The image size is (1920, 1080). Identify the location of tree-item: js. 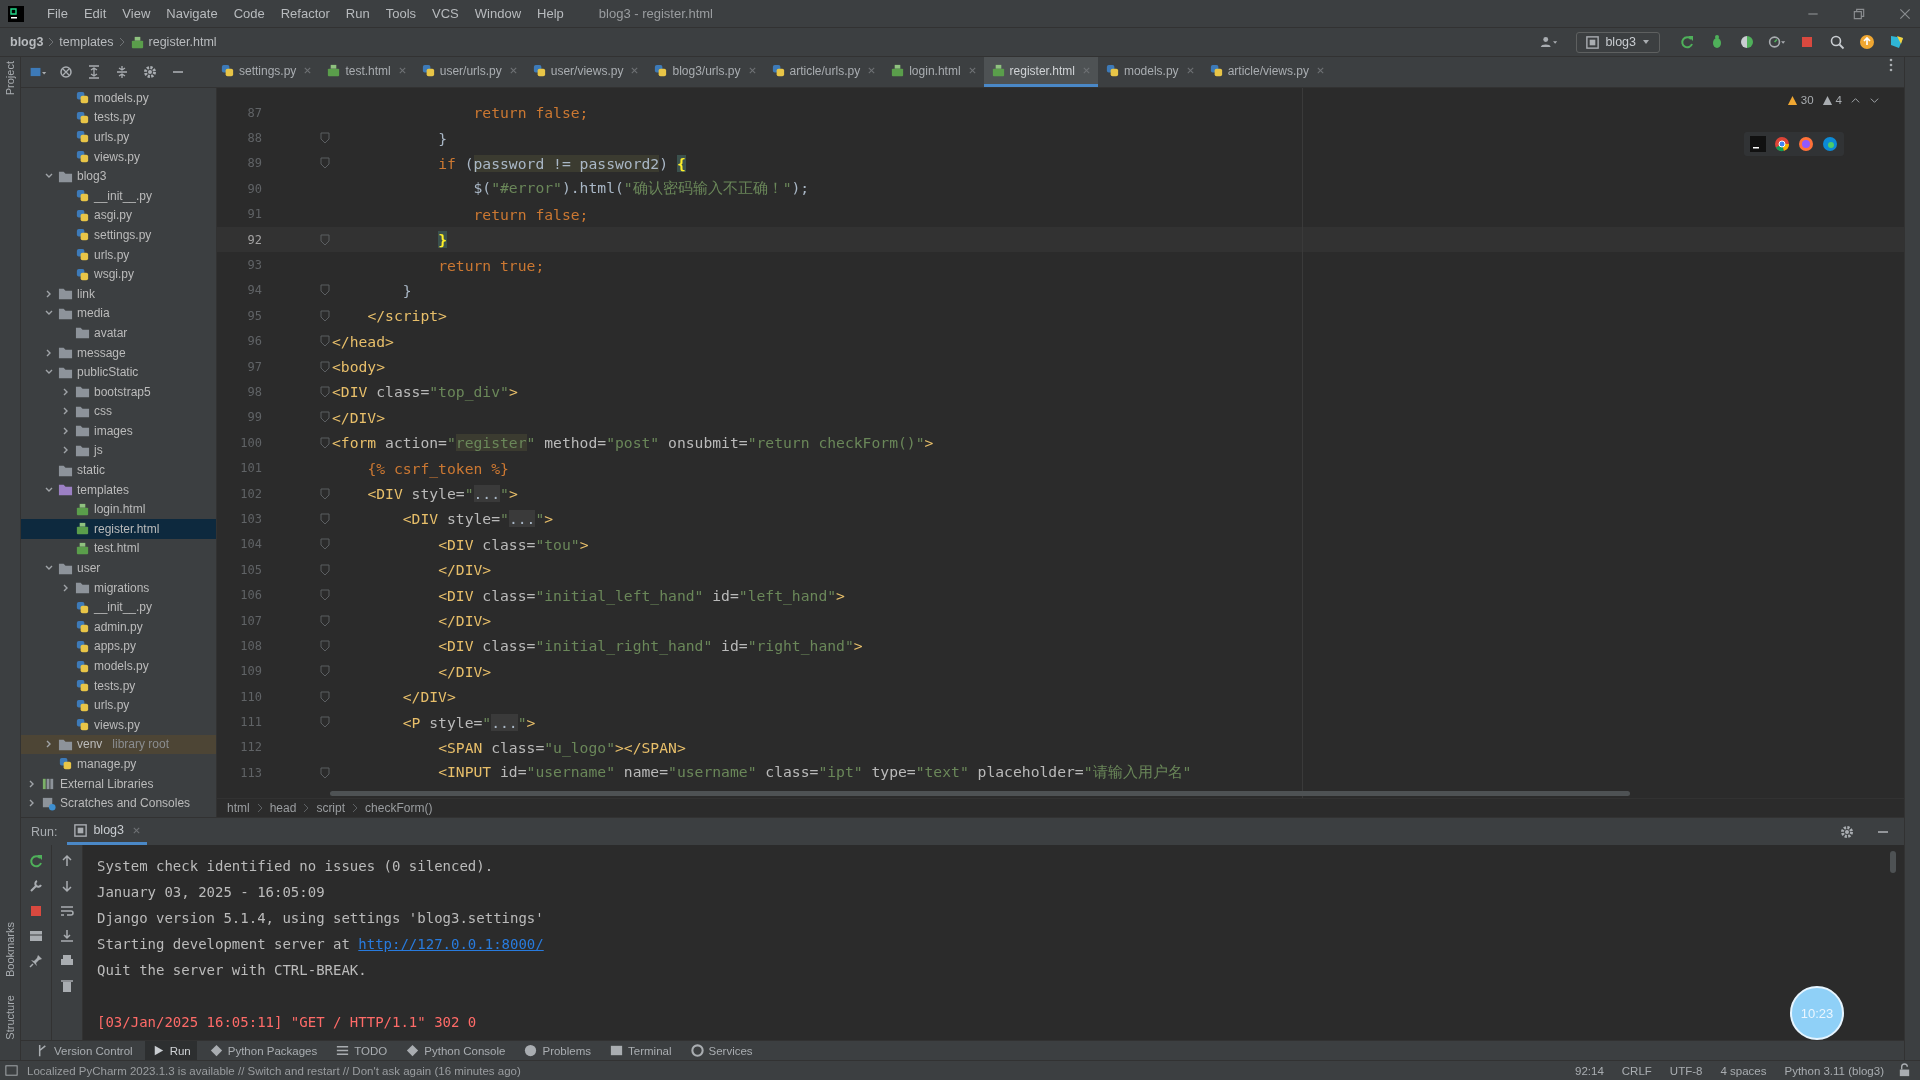
(118, 450).